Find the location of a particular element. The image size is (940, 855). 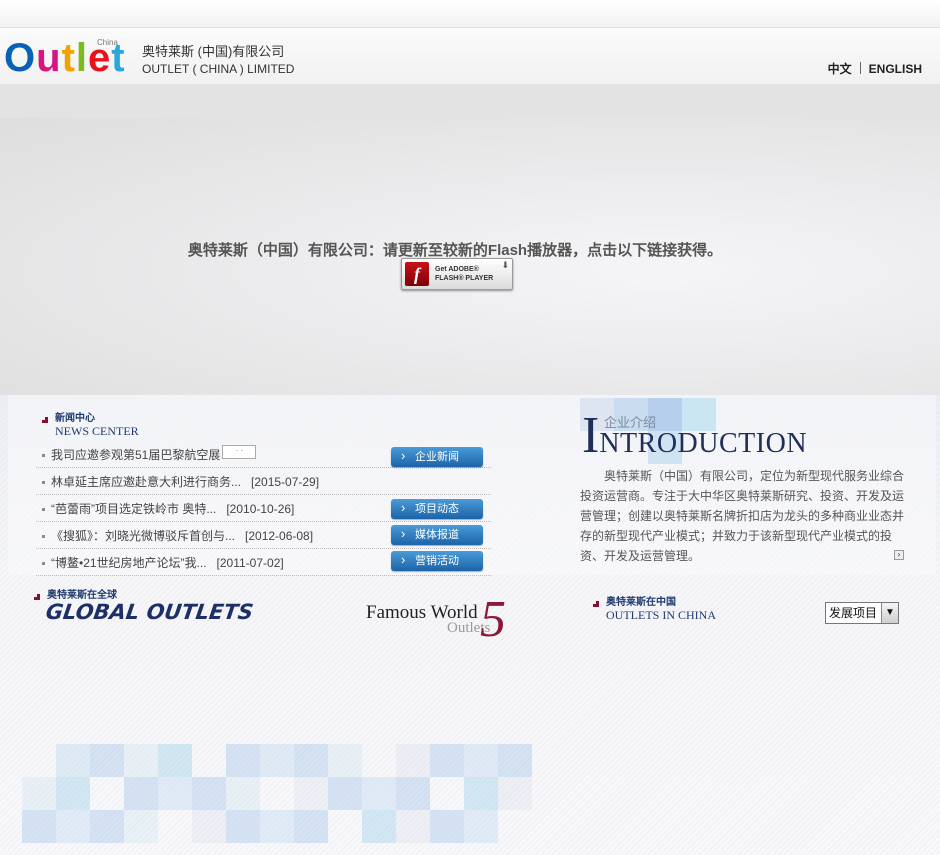

famous-number: 5 is located at coordinates (493, 619).